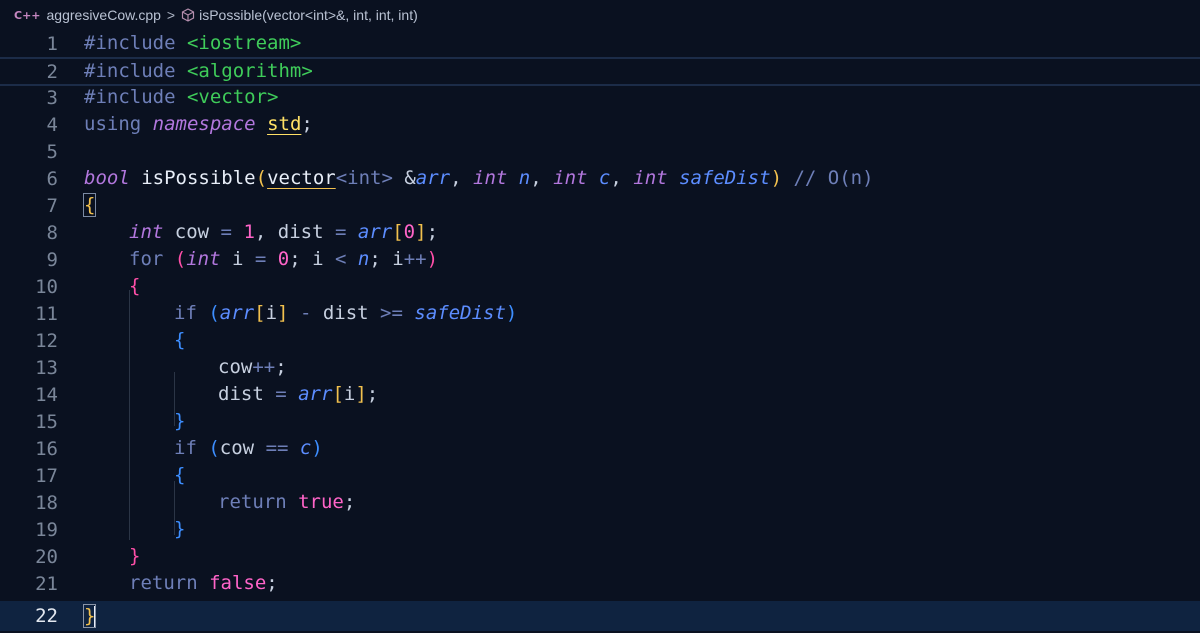 This screenshot has height=633, width=1200. I want to click on line-number: 18, so click(46, 502).